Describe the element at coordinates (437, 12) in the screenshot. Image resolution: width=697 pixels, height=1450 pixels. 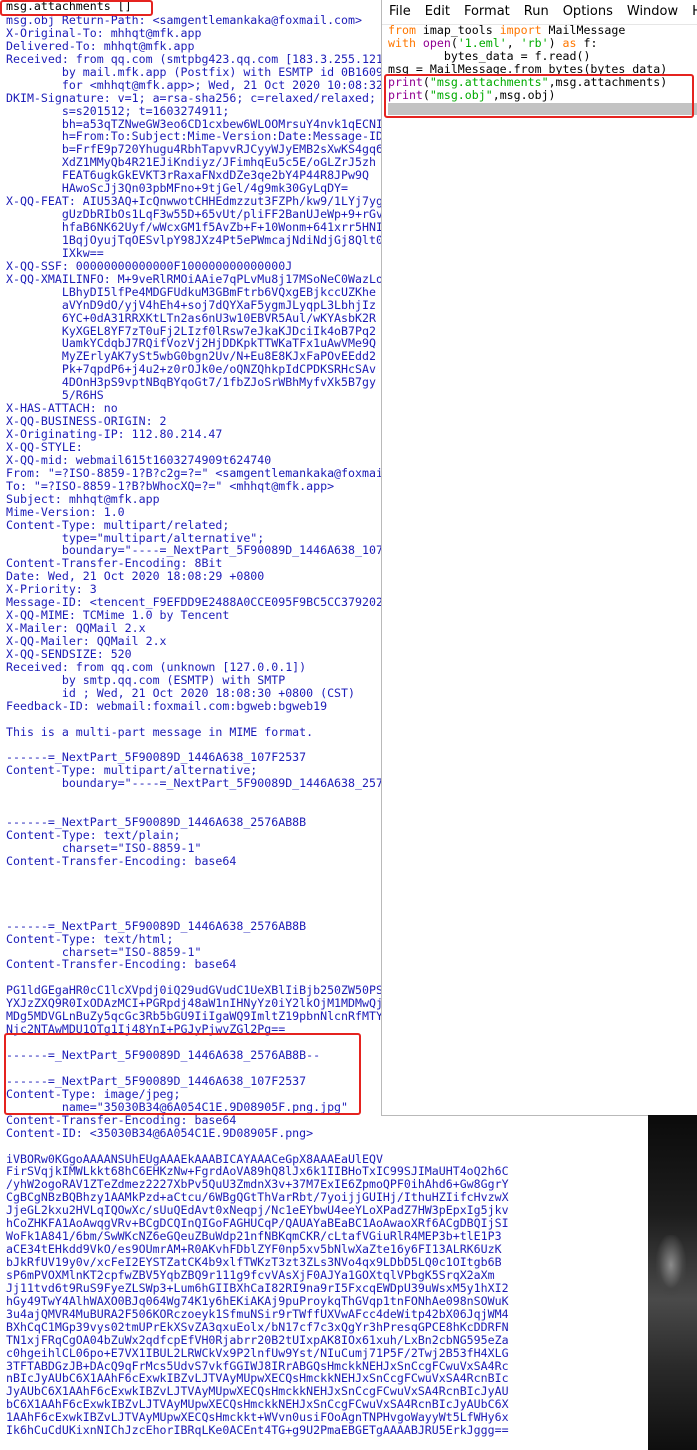
I see `menu-edit: Edit` at that location.